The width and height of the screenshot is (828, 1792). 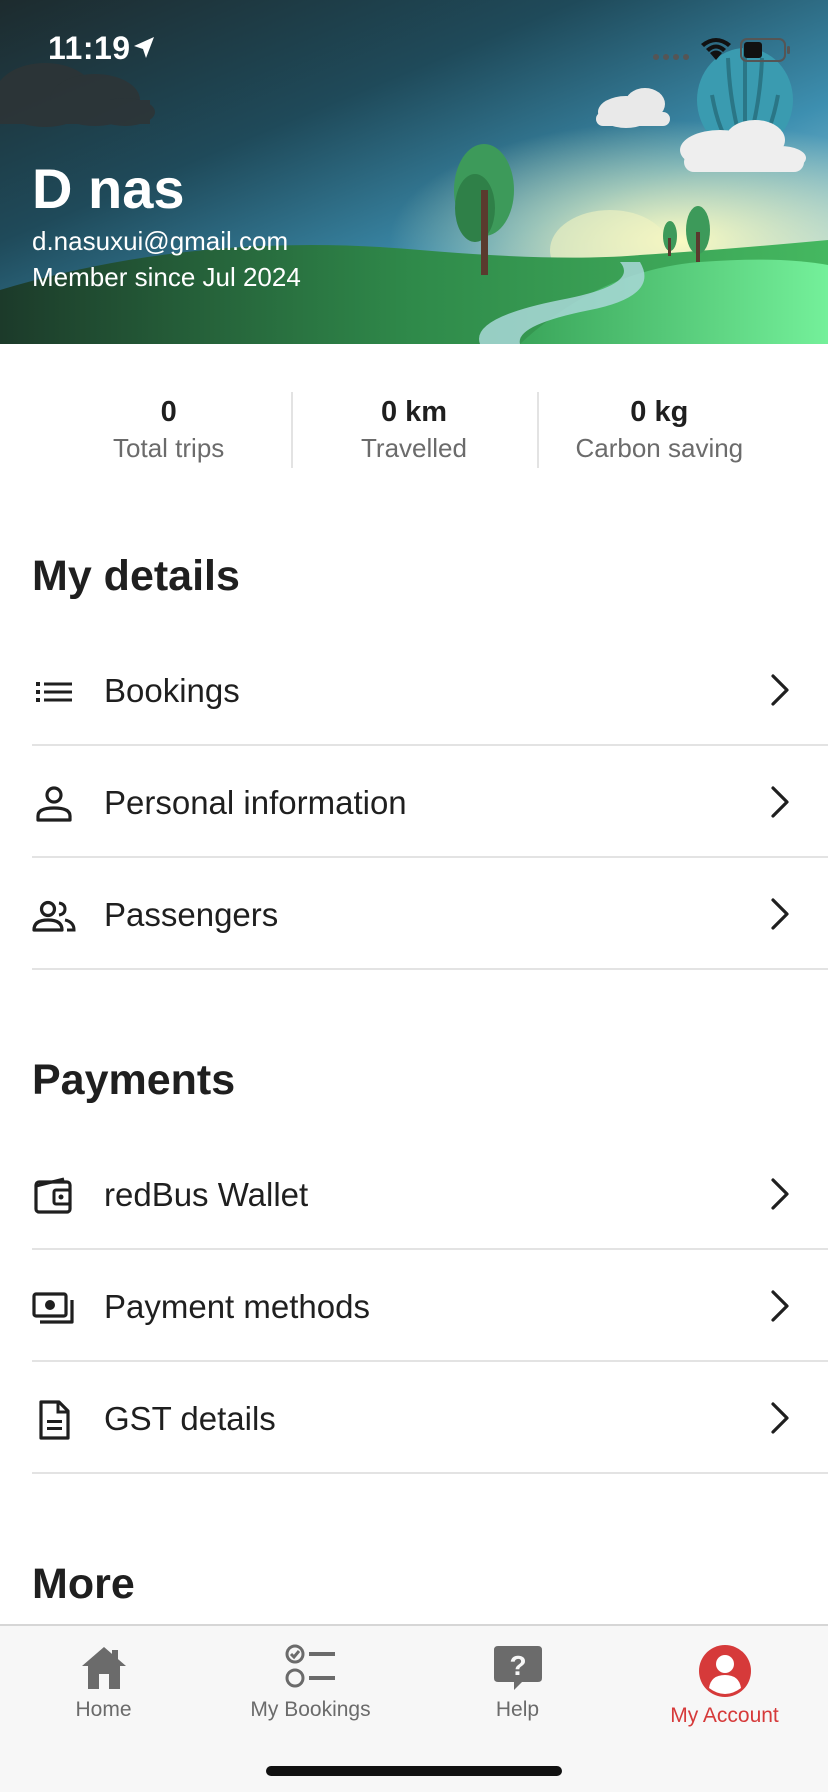 What do you see at coordinates (430, 1194) in the screenshot?
I see `menu-item-redbus-wallet: redBus Wallet` at bounding box center [430, 1194].